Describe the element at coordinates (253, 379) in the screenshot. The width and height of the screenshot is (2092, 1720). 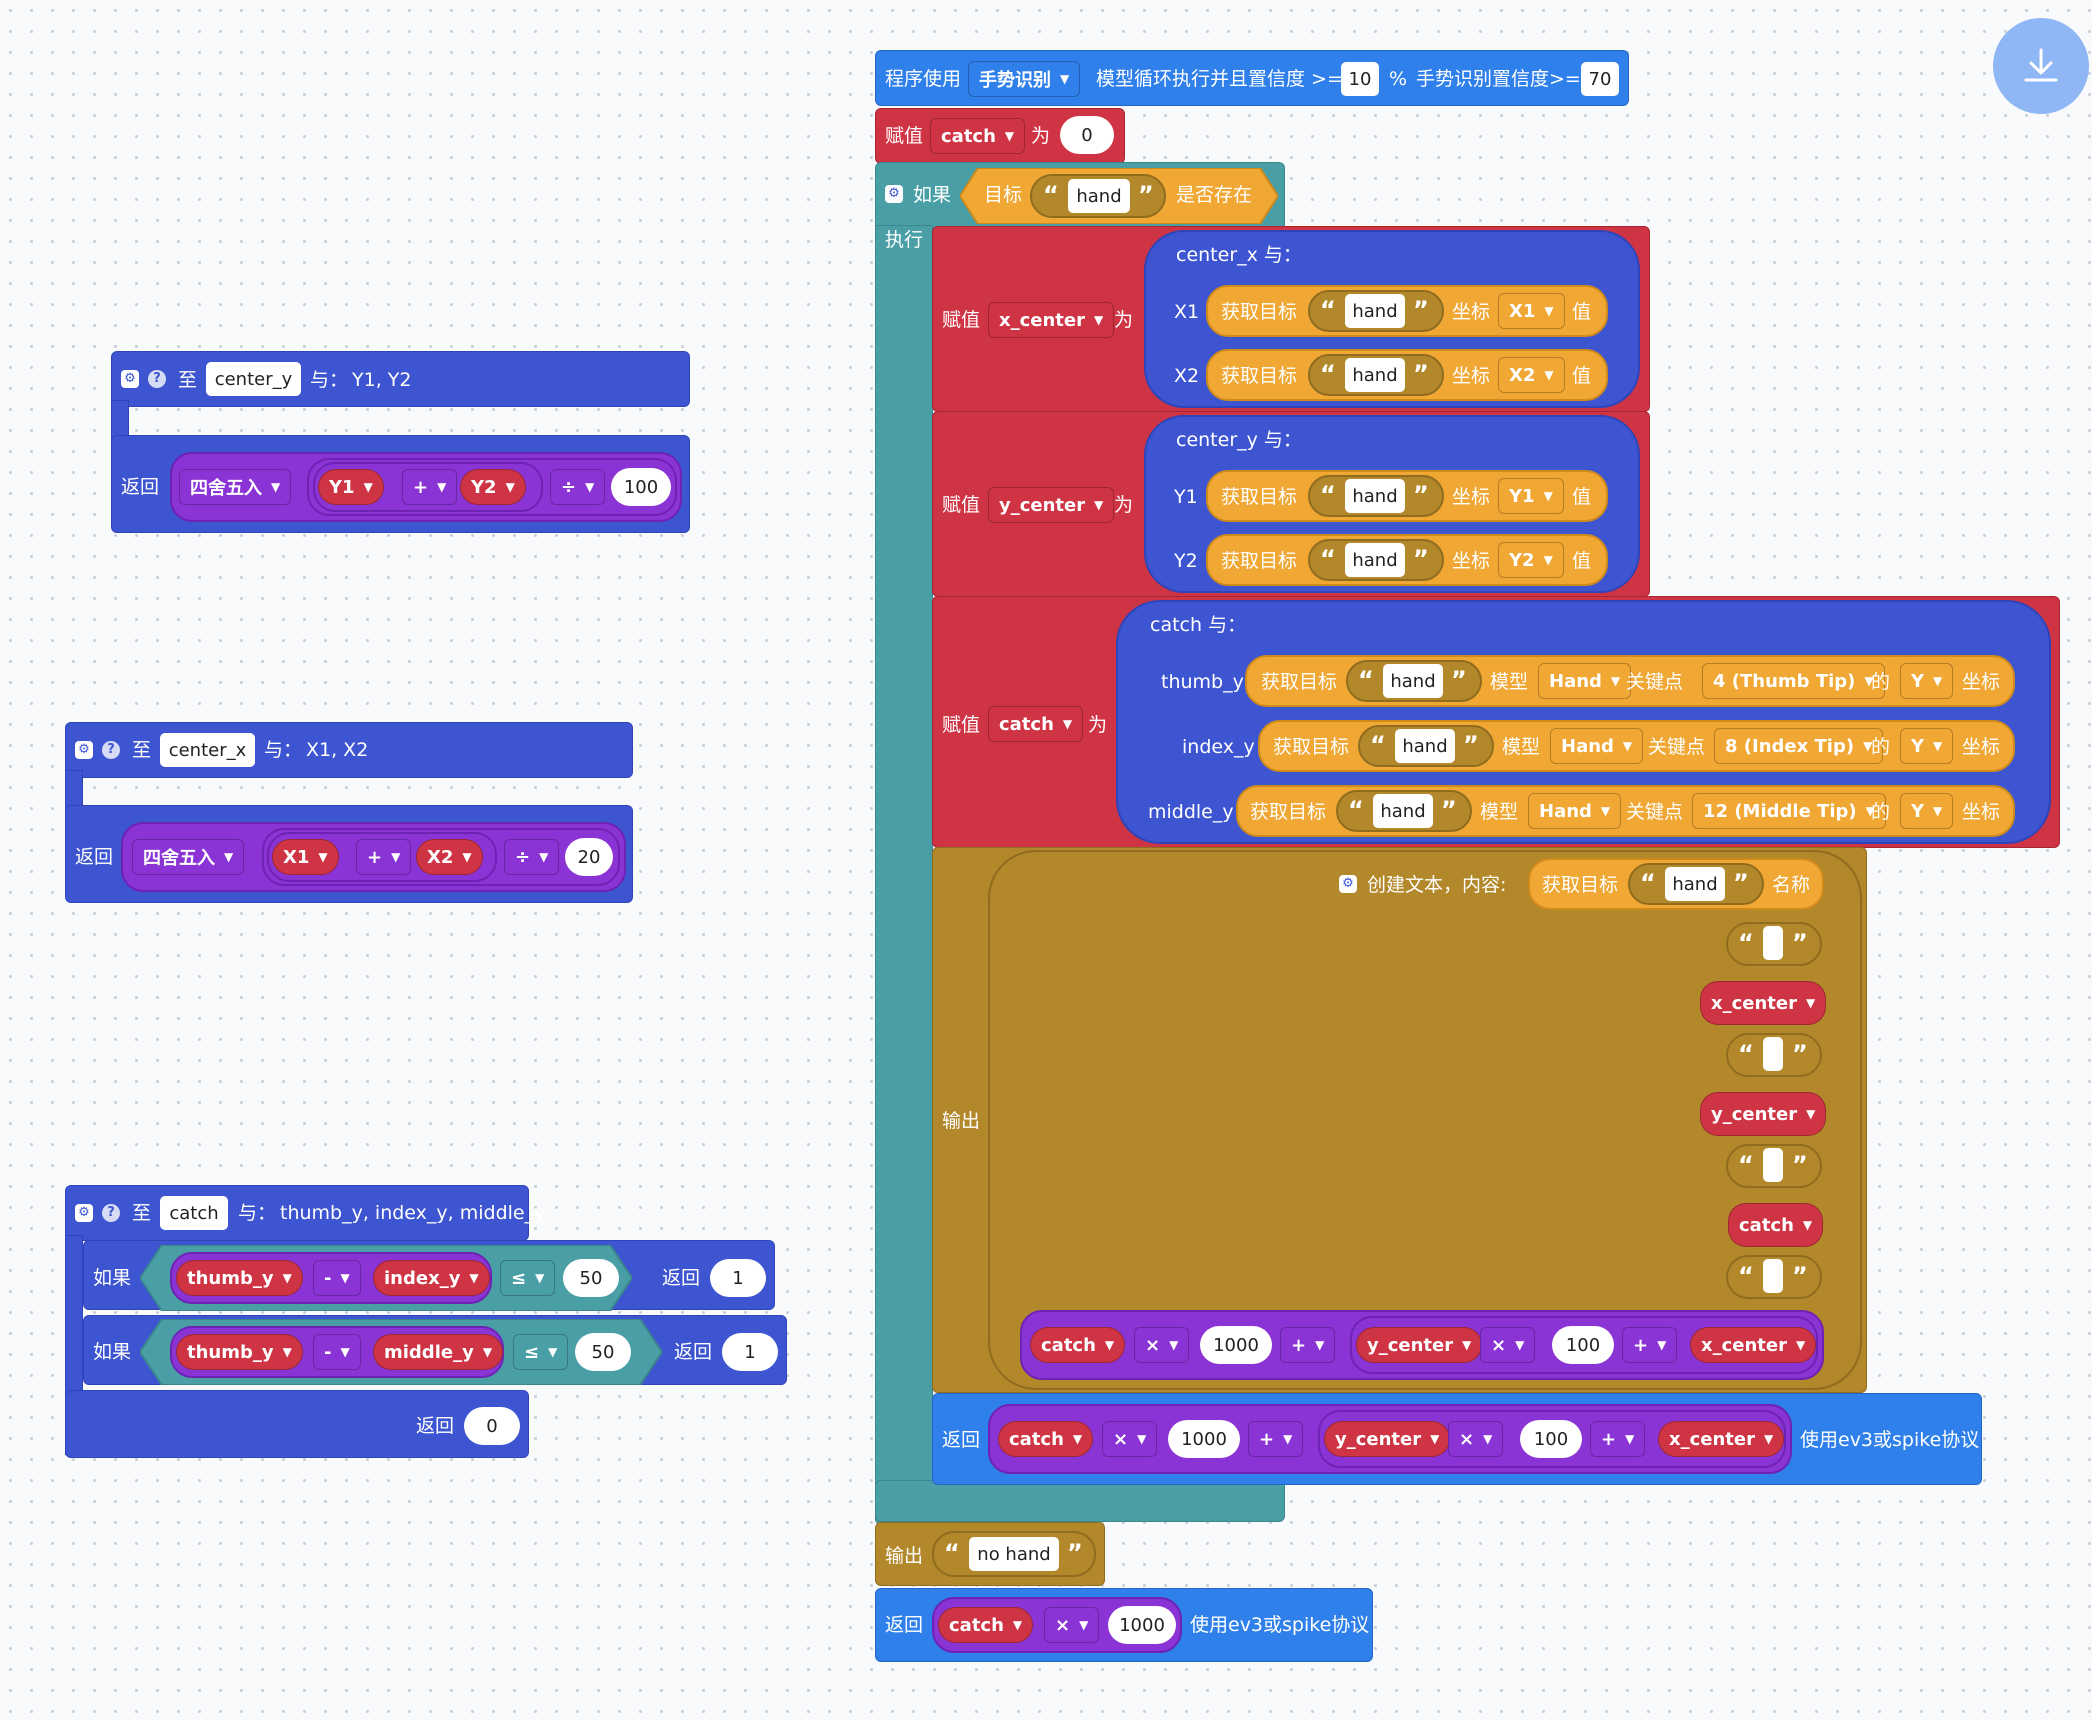
I see `function-name-input: center_y` at that location.